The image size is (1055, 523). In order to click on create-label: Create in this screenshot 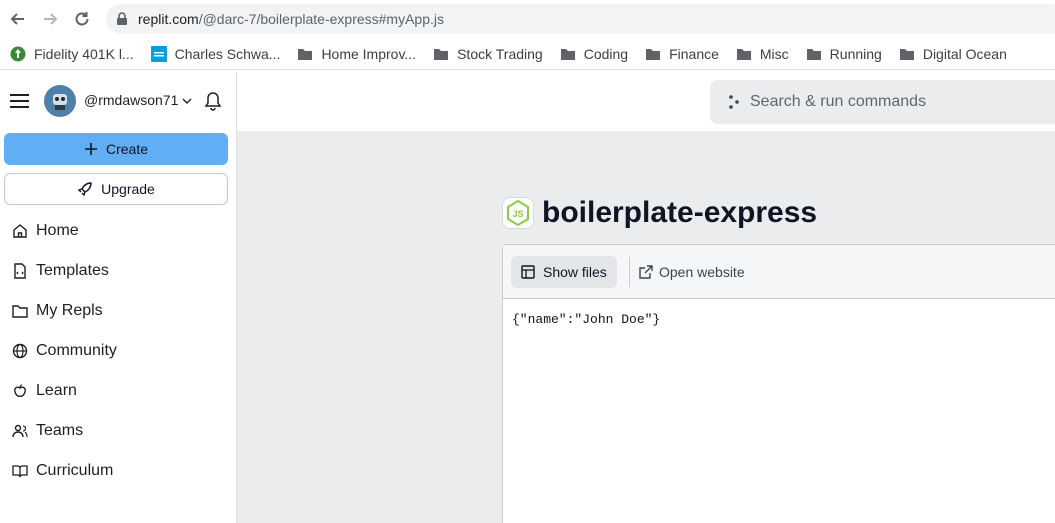, I will do `click(127, 149)`.